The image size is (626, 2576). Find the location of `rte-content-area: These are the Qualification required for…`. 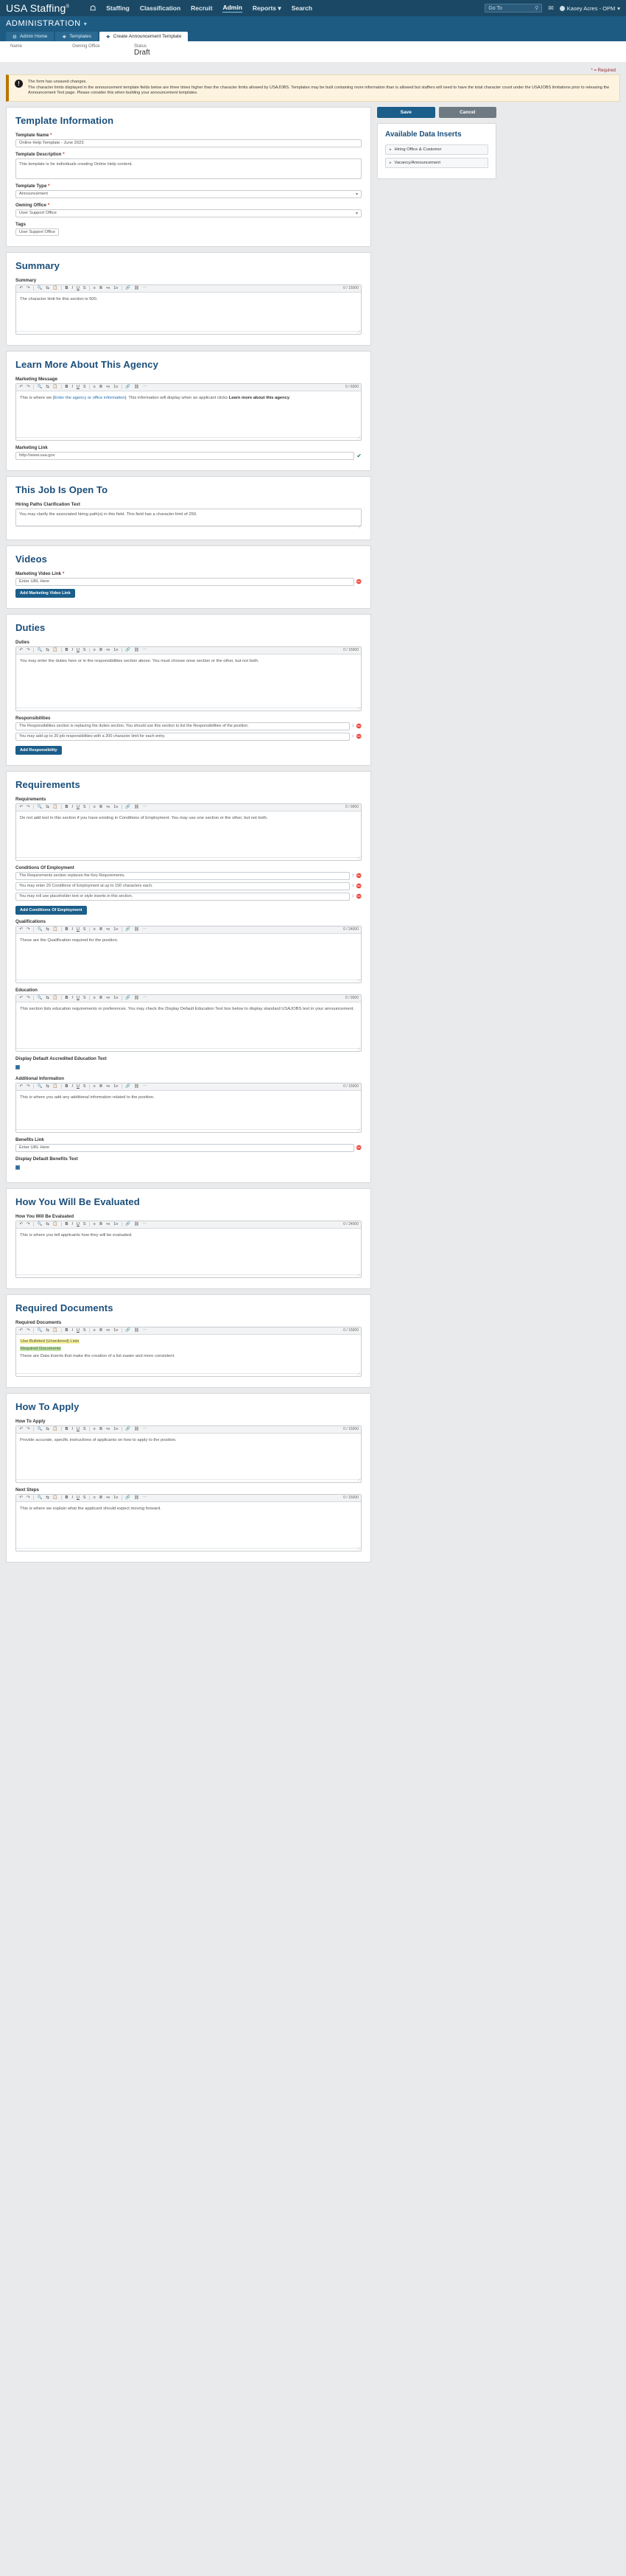

rte-content-area: These are the Qualification required for… is located at coordinates (188, 957).